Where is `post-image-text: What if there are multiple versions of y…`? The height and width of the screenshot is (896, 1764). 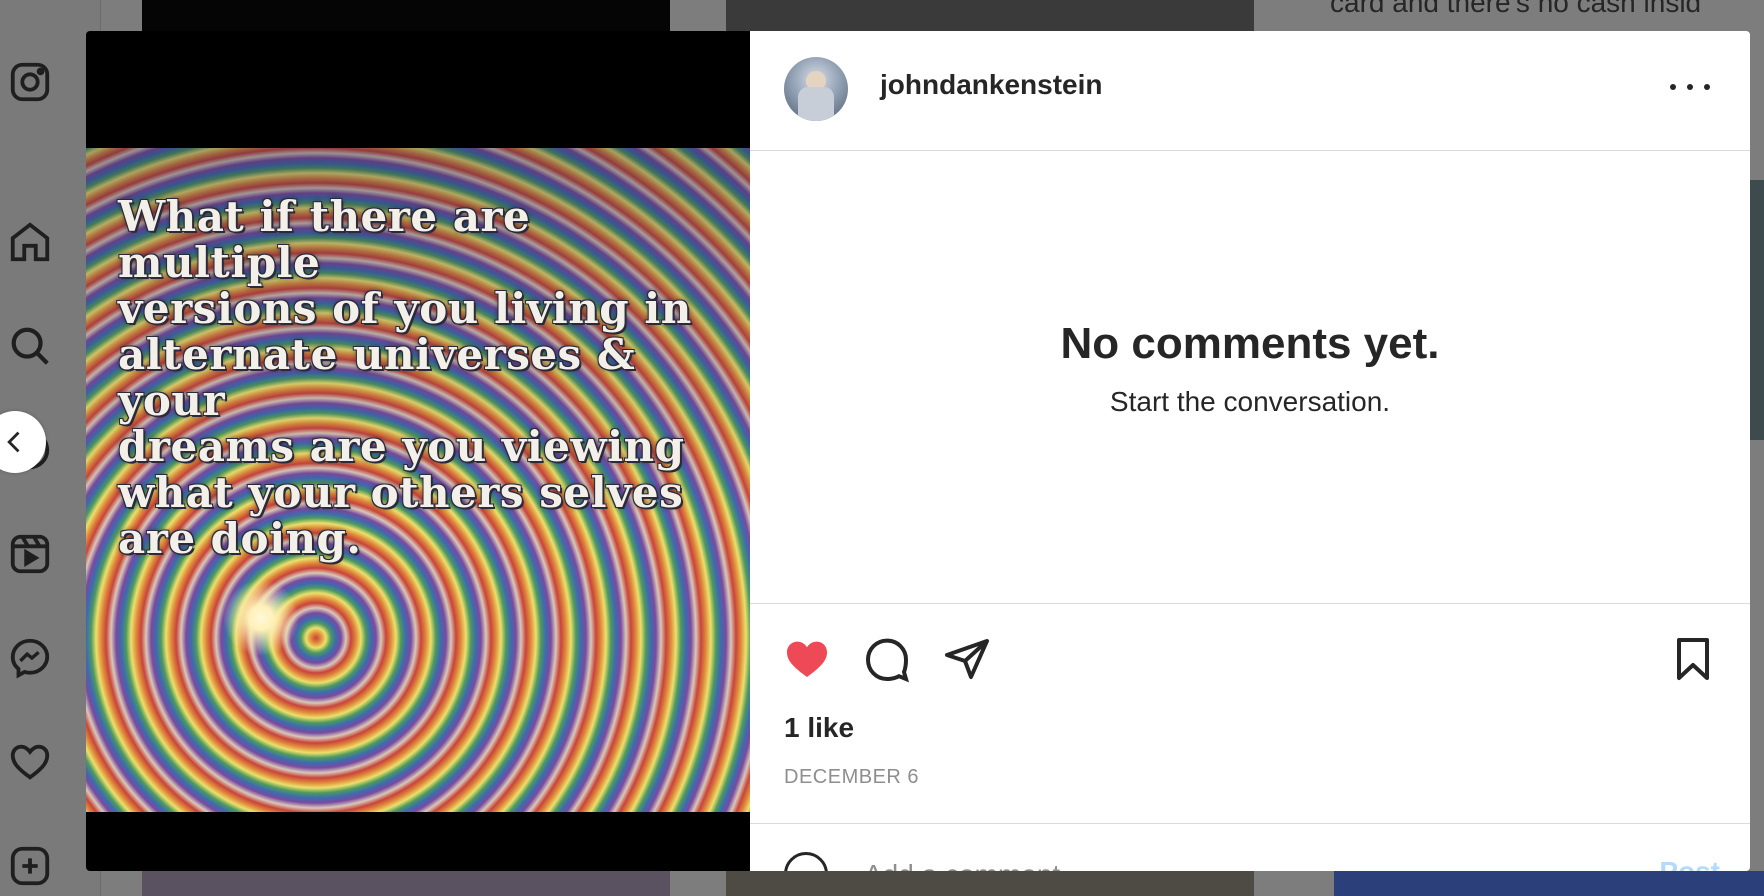
post-image-text: What if there are multiple versions of y… is located at coordinates (405, 377).